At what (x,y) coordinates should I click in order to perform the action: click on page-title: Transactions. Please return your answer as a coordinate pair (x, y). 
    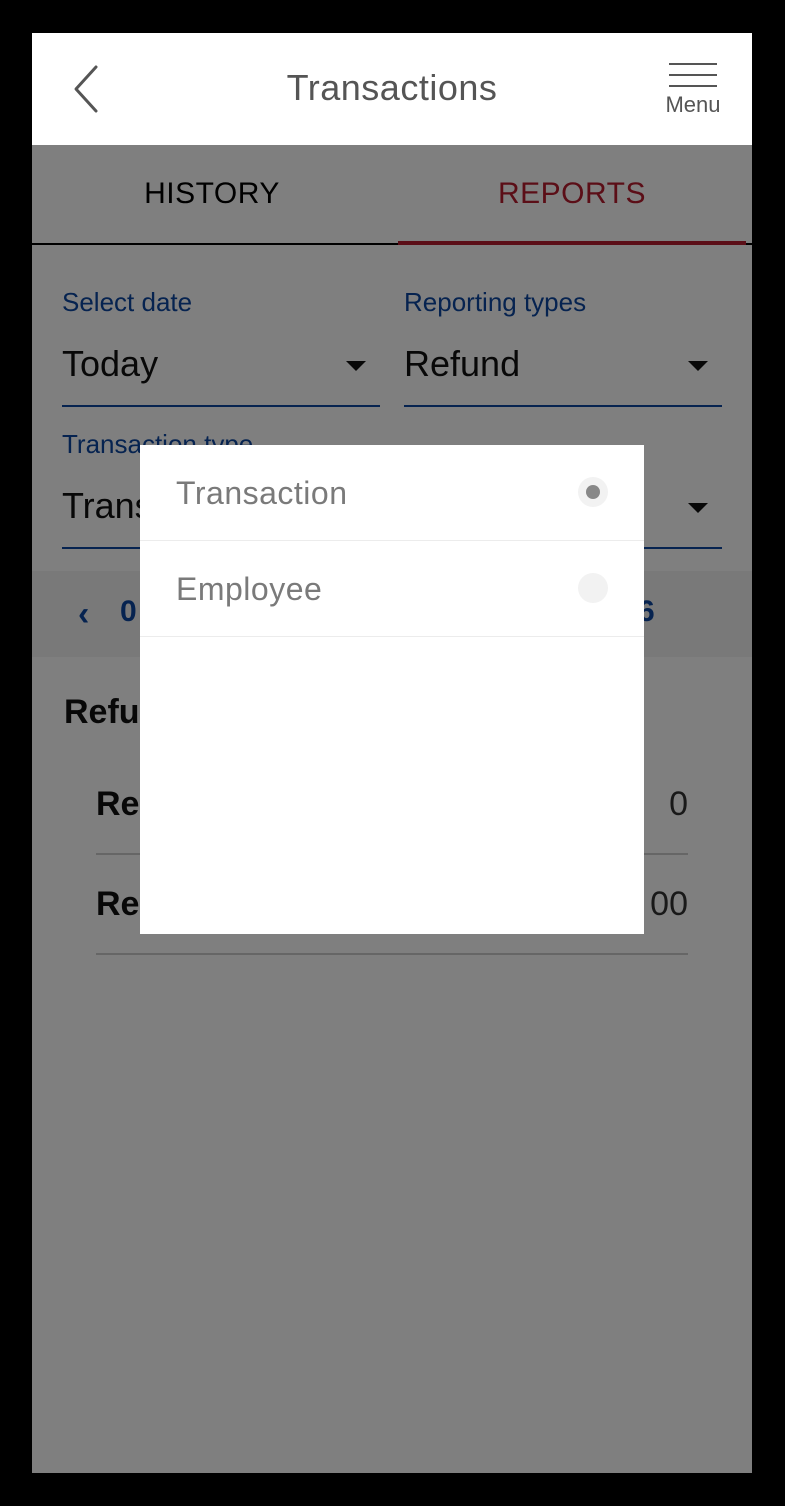
    Looking at the image, I should click on (392, 87).